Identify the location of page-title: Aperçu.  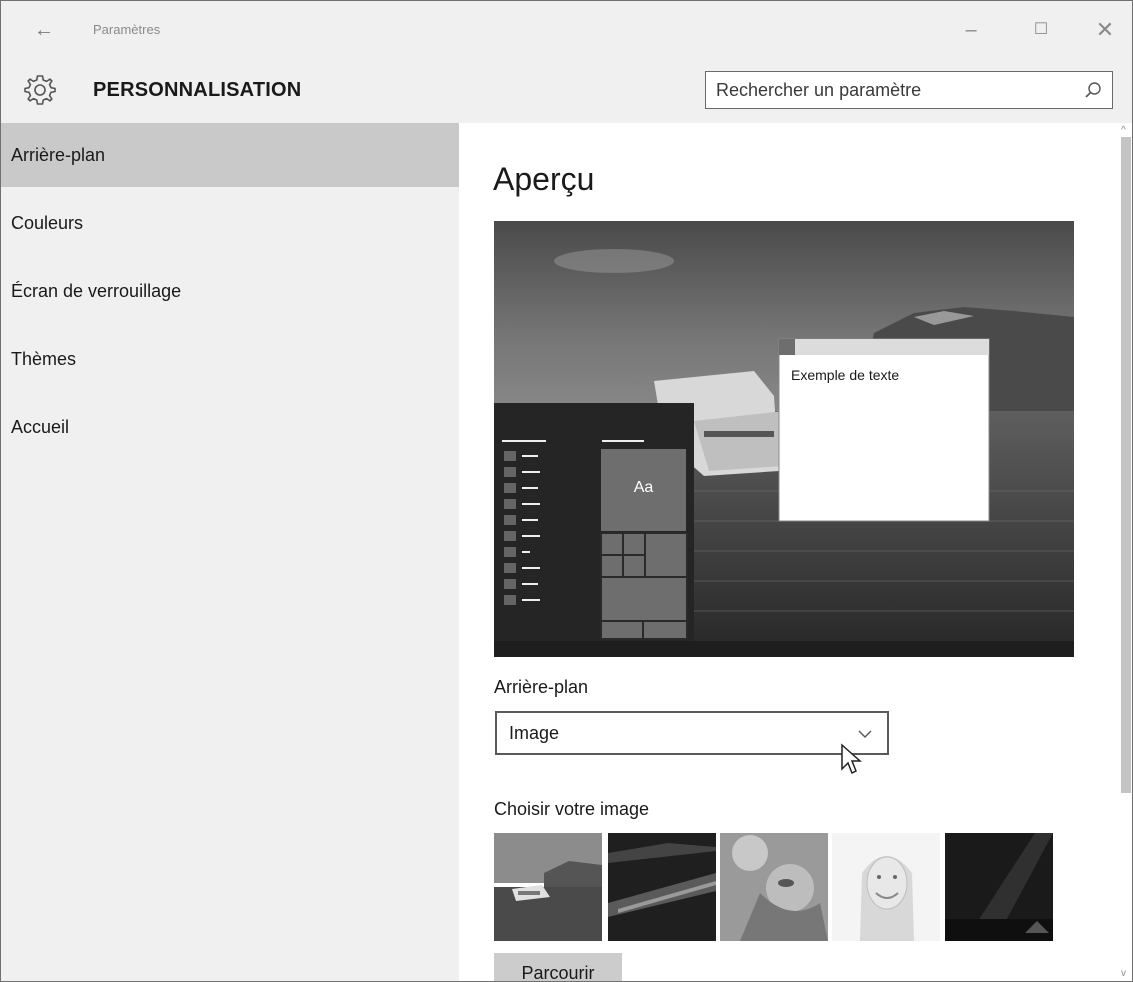
(544, 179).